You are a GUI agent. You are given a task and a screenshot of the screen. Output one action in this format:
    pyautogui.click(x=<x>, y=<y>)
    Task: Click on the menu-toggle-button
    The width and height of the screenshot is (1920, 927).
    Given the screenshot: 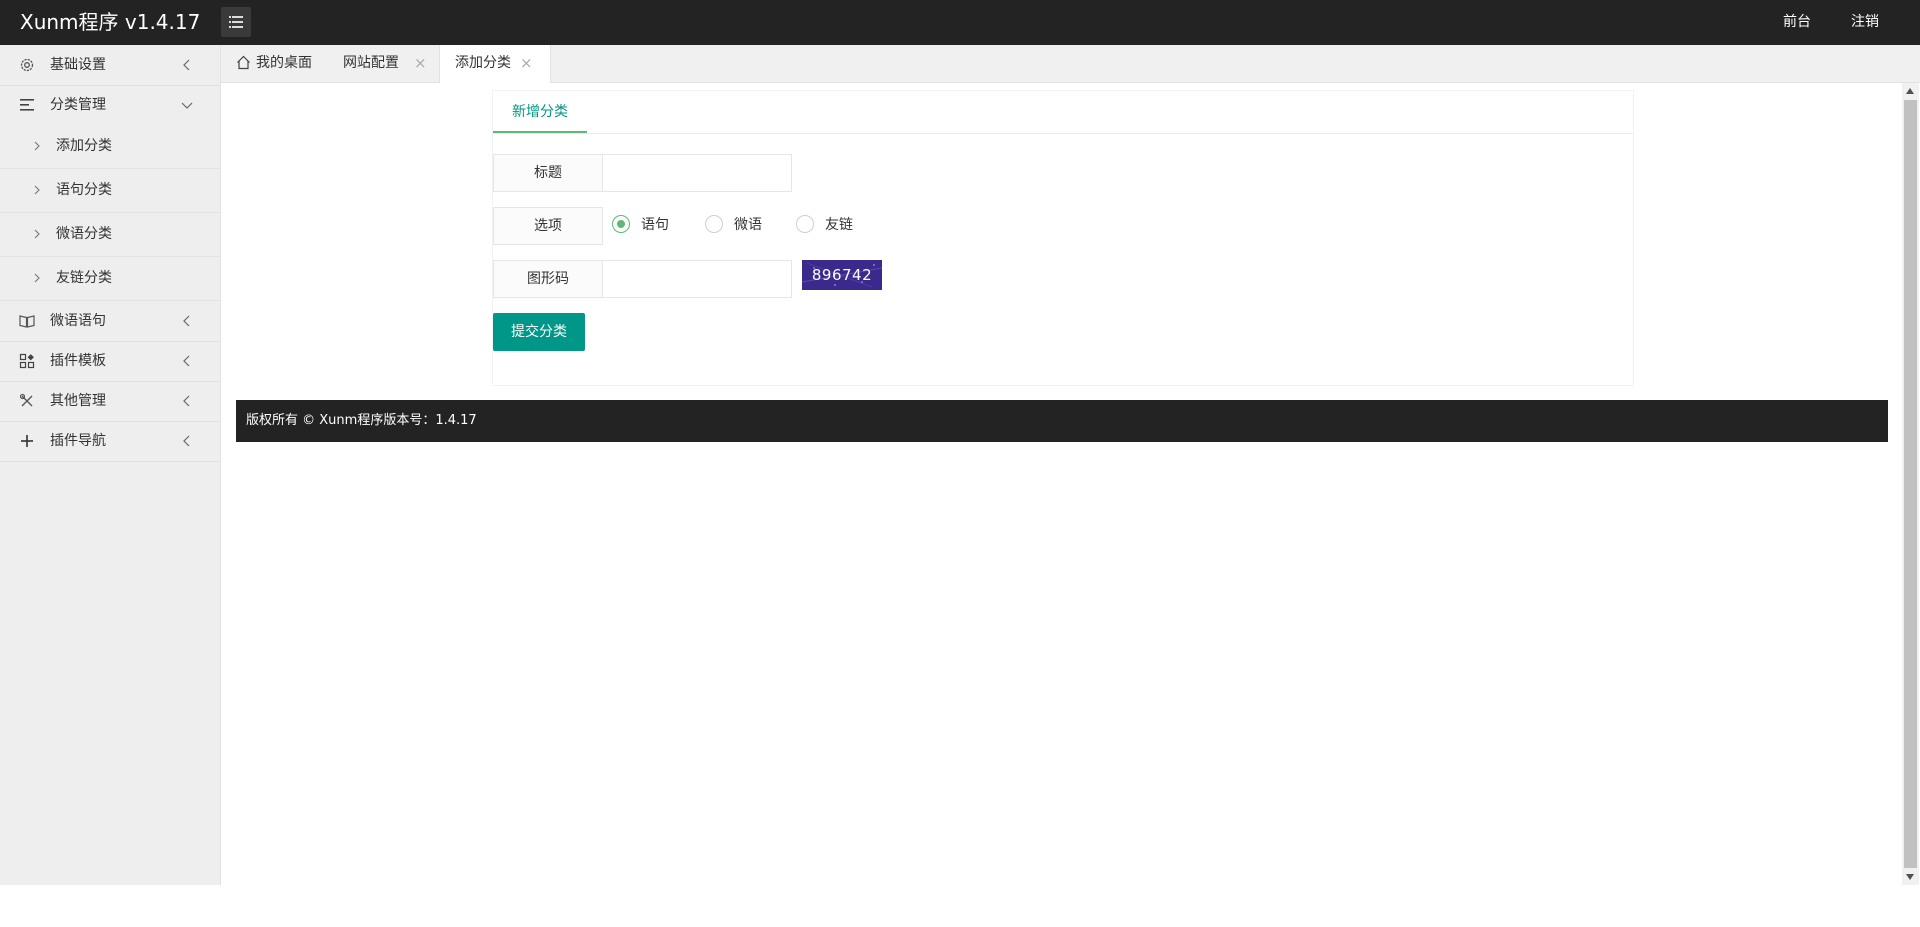 What is the action you would take?
    pyautogui.click(x=236, y=22)
    